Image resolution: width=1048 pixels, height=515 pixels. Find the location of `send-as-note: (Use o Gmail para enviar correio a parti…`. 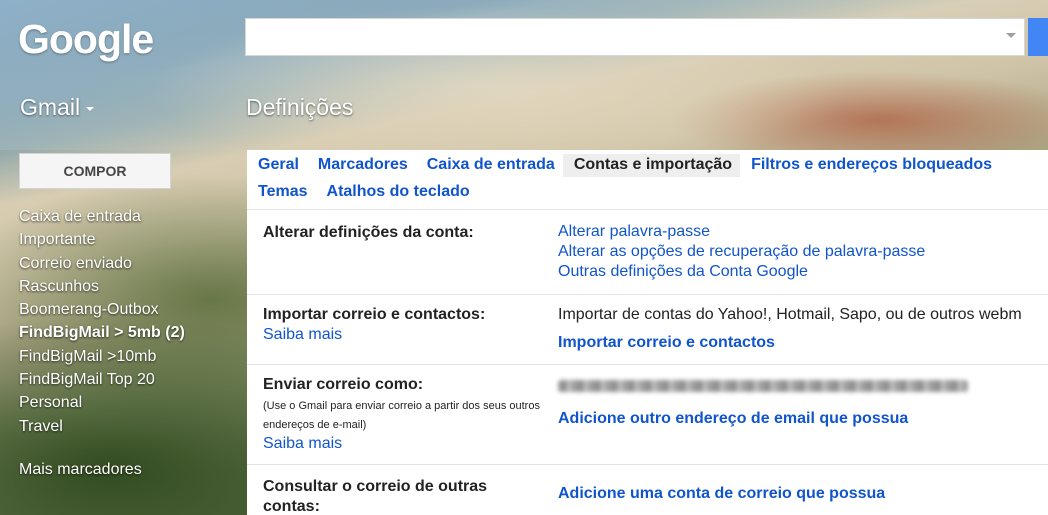

send-as-note: (Use o Gmail para enviar correio a parti… is located at coordinates (401, 415).